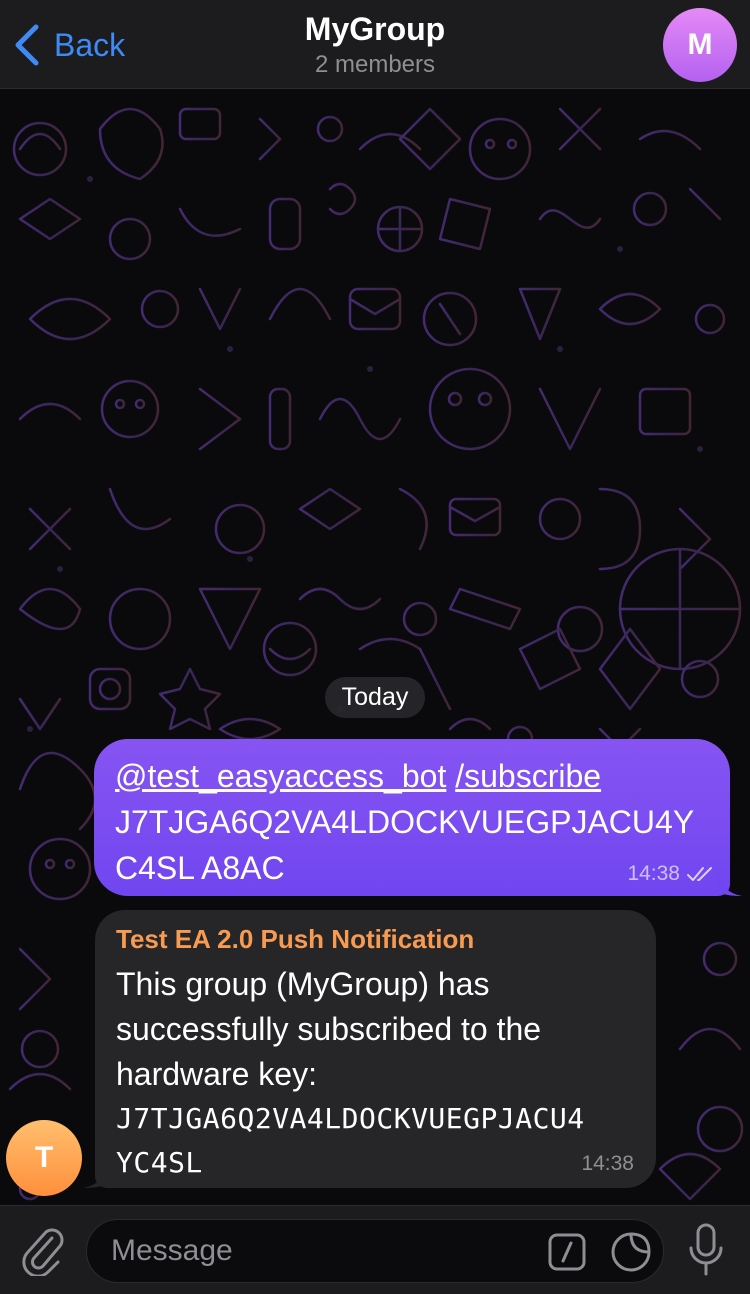 The image size is (750, 1294). Describe the element at coordinates (200, 868) in the screenshot. I see `message-line-3: C4SL A8AC` at that location.